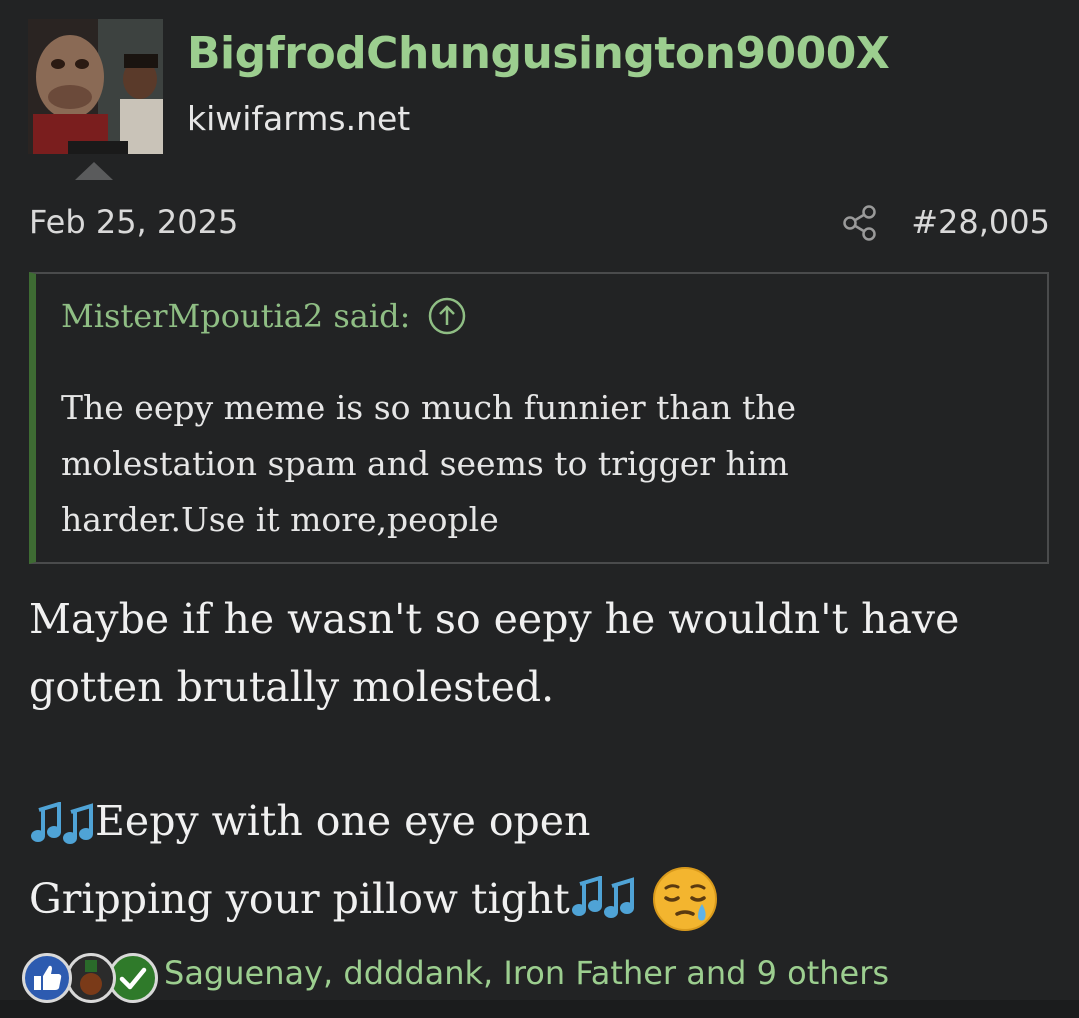  Describe the element at coordinates (235, 316) in the screenshot. I see `quote-author-label: MisterMpoutia2 said:` at that location.